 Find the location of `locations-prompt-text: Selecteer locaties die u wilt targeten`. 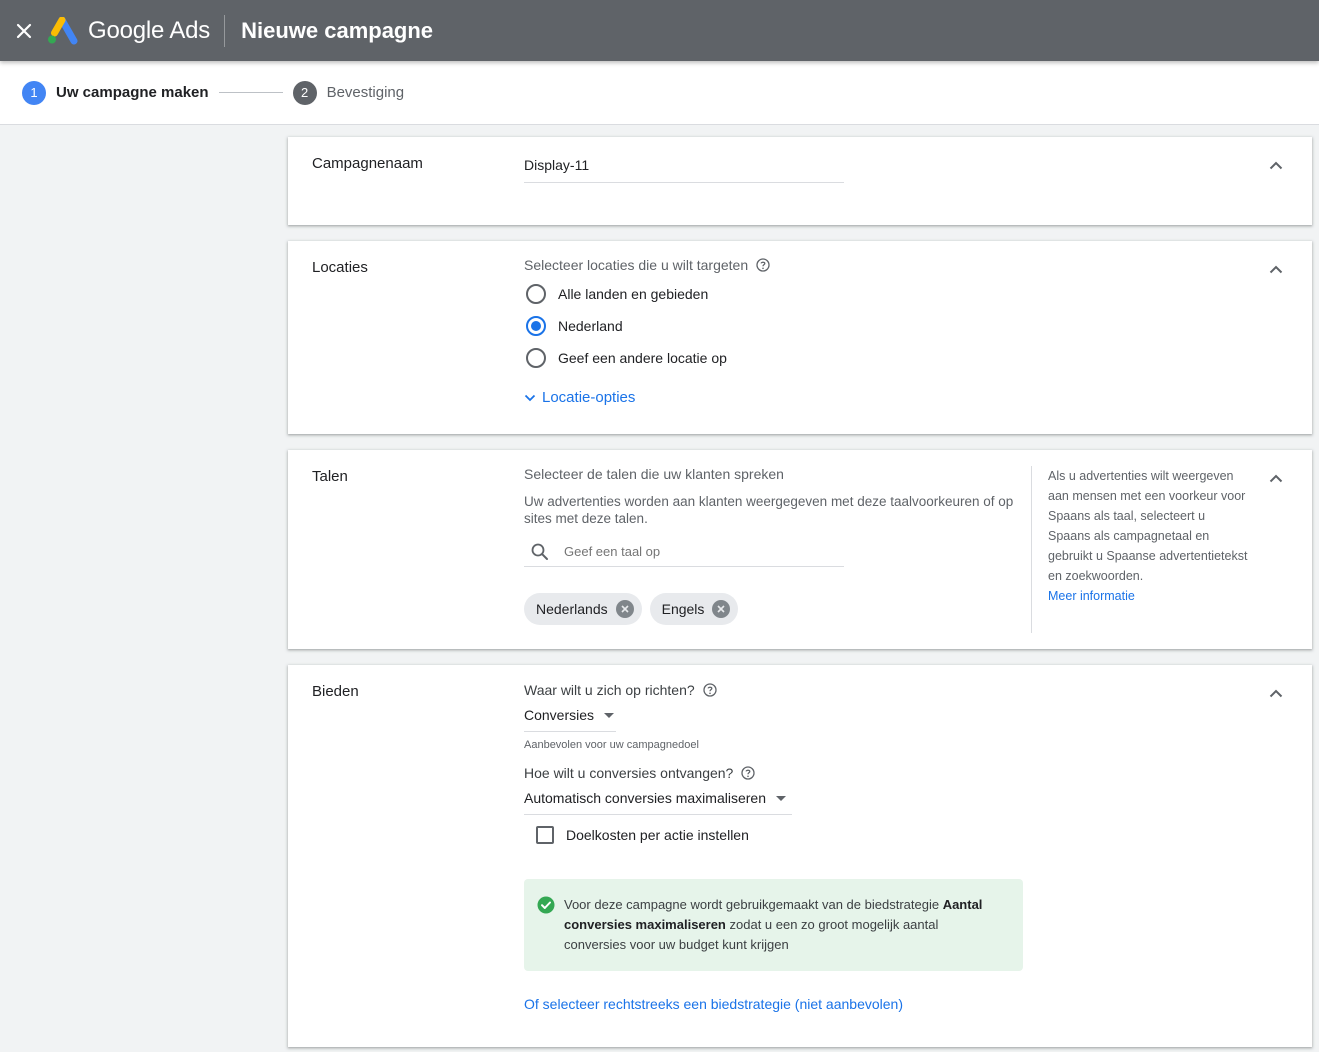

locations-prompt-text: Selecteer locaties die u wilt targeten is located at coordinates (636, 265).